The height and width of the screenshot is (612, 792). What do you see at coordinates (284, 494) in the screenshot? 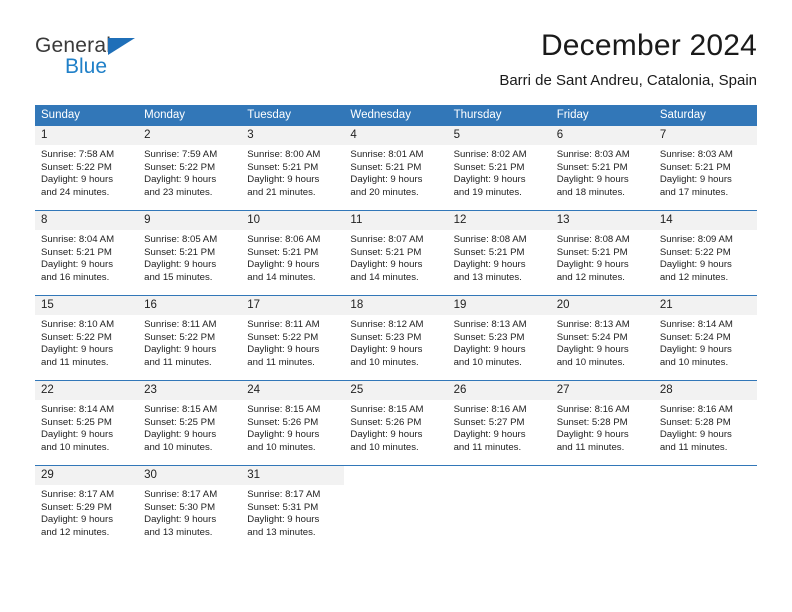
I see `sunrise-text: Sunrise: 8:17 AM` at bounding box center [284, 494].